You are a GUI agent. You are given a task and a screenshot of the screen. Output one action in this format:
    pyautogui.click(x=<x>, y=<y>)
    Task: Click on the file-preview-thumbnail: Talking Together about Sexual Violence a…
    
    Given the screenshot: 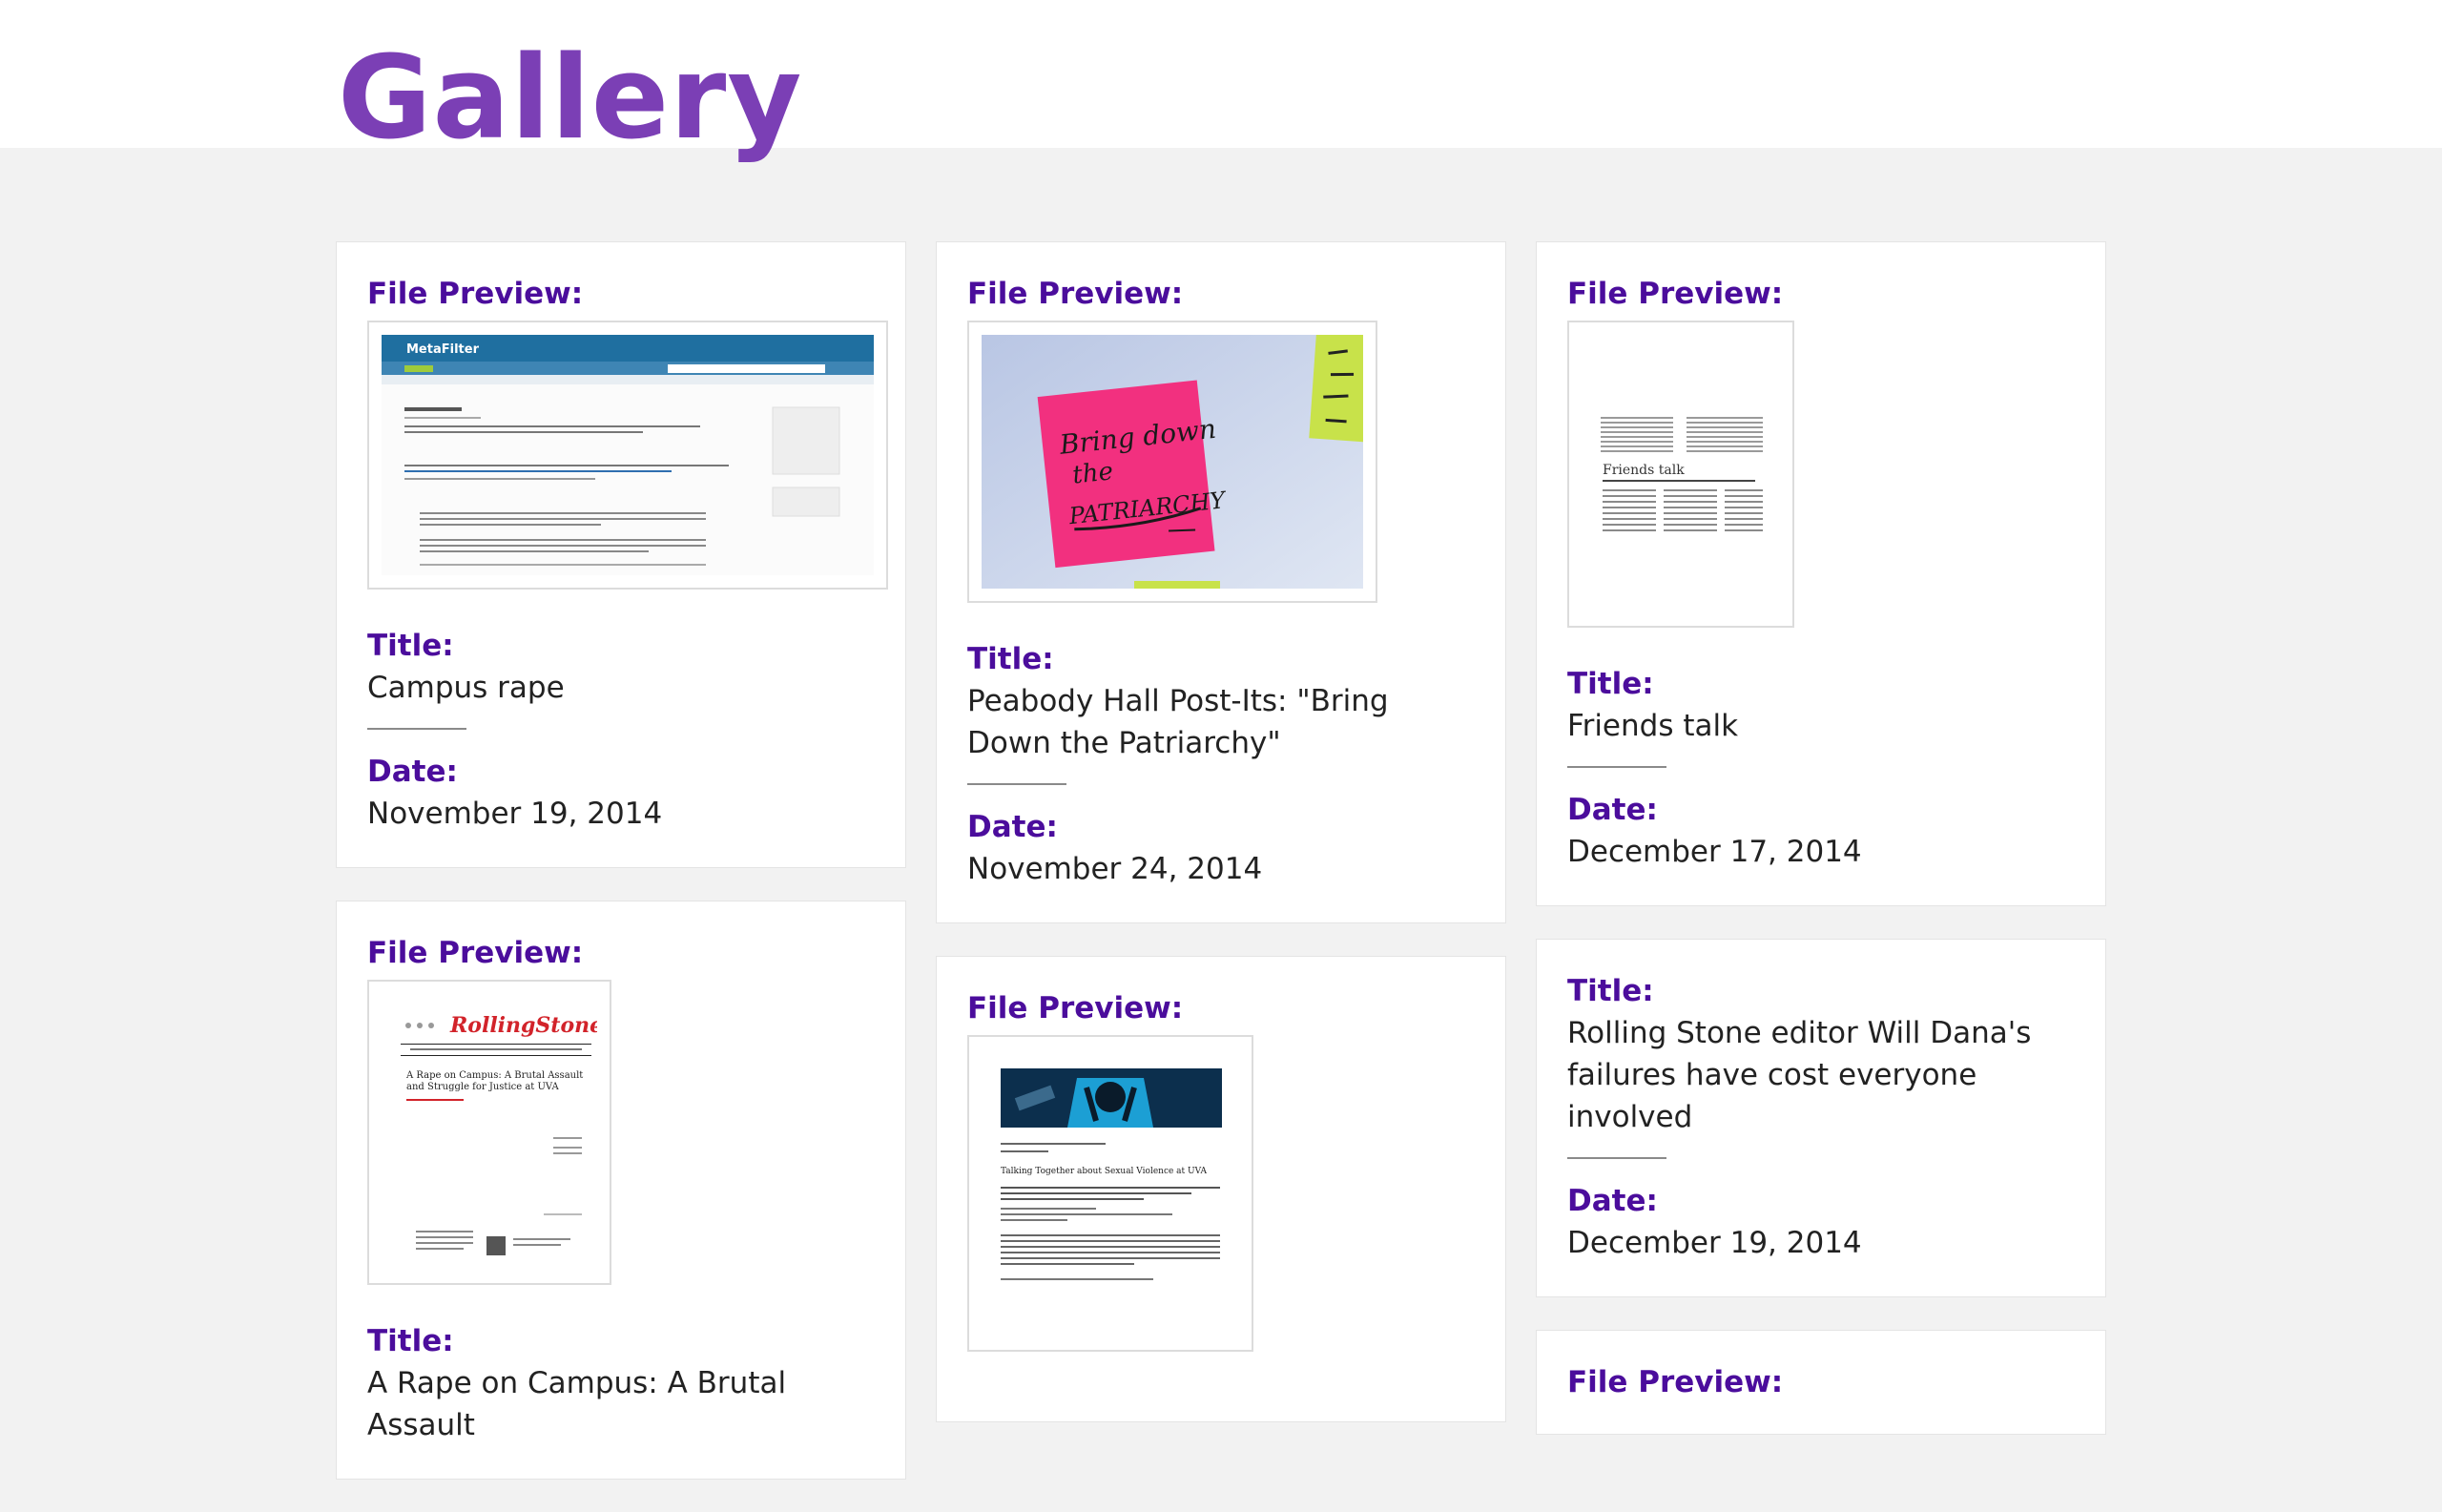 What is the action you would take?
    pyautogui.click(x=1110, y=1193)
    